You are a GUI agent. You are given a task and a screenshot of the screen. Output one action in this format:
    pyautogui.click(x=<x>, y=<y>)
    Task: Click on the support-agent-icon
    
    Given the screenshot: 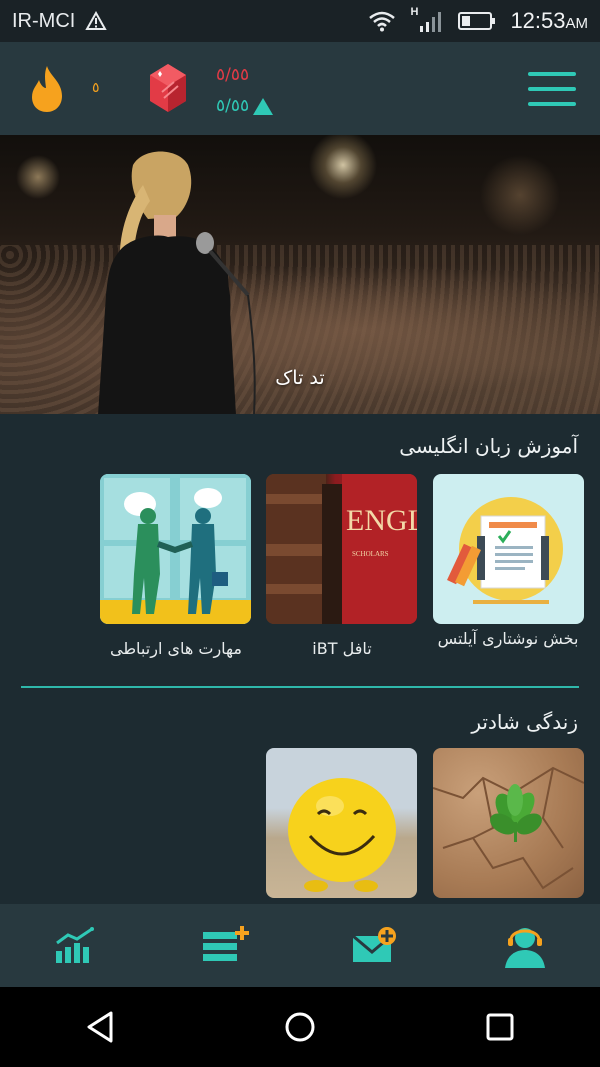 What is the action you would take?
    pyautogui.click(x=525, y=947)
    